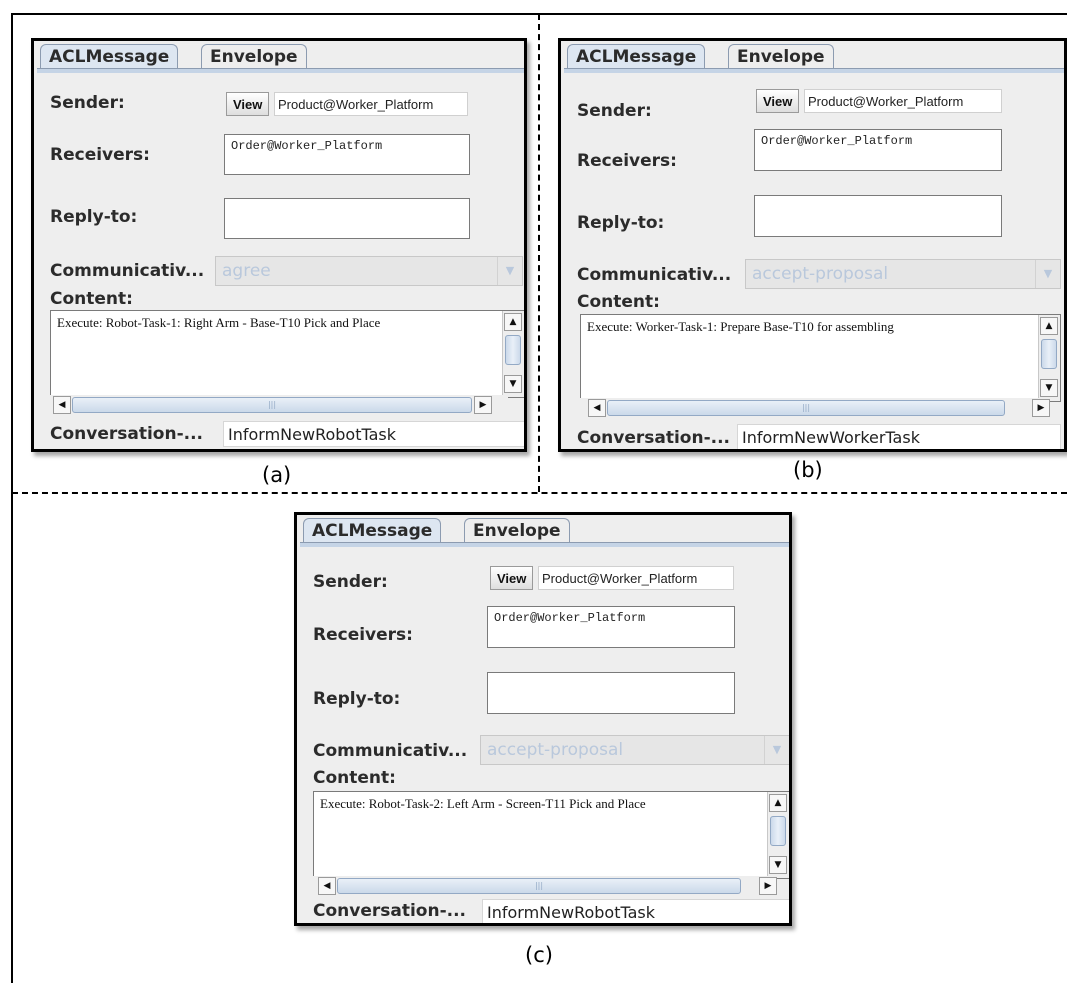 This screenshot has height=983, width=1067. I want to click on caption-b: (b), so click(808, 470).